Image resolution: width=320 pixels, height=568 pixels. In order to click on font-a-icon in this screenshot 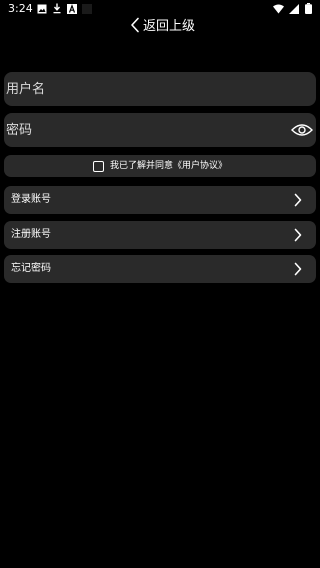, I will do `click(72, 8)`.